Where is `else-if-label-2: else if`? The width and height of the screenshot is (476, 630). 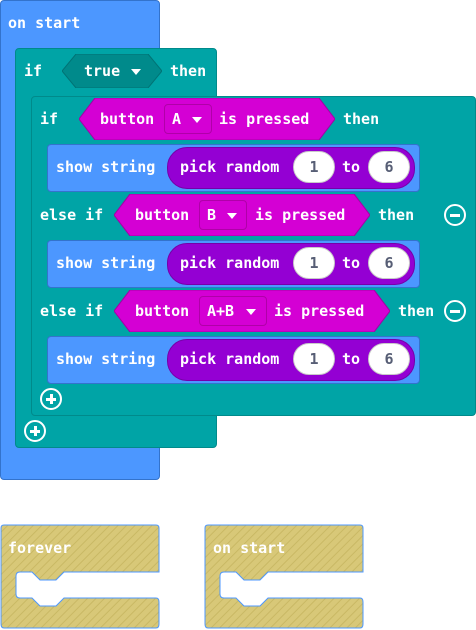 else-if-label-2: else if is located at coordinates (72, 215).